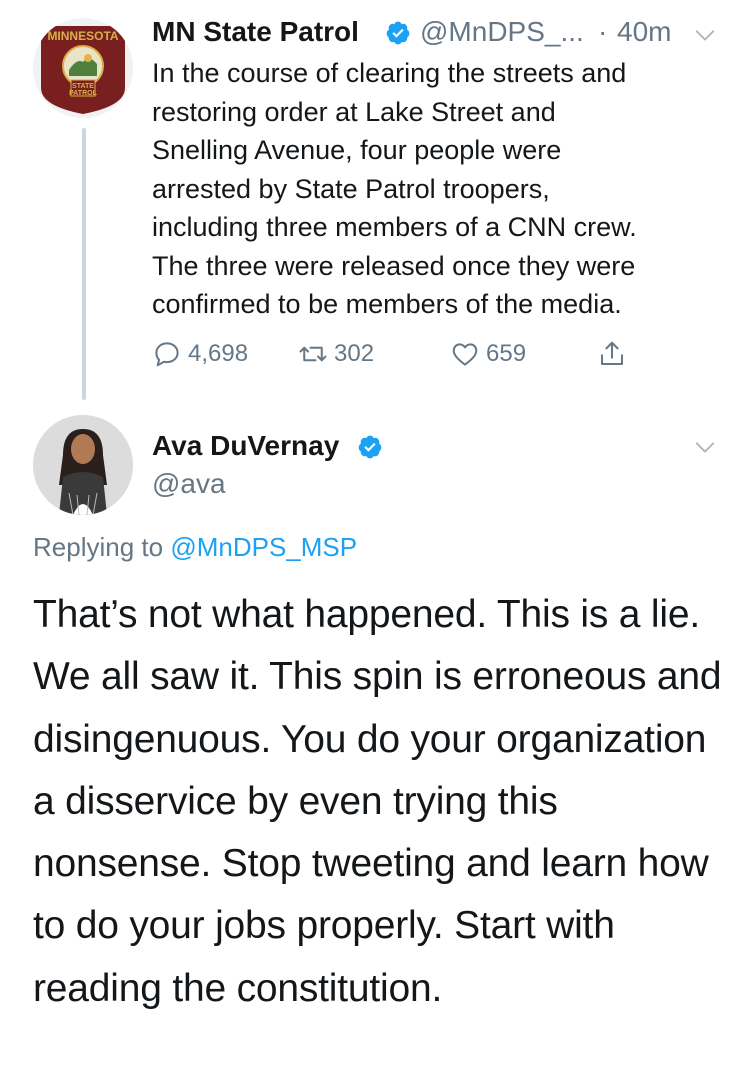 The width and height of the screenshot is (750, 1070). I want to click on svg-text: PATROL, so click(83, 93).